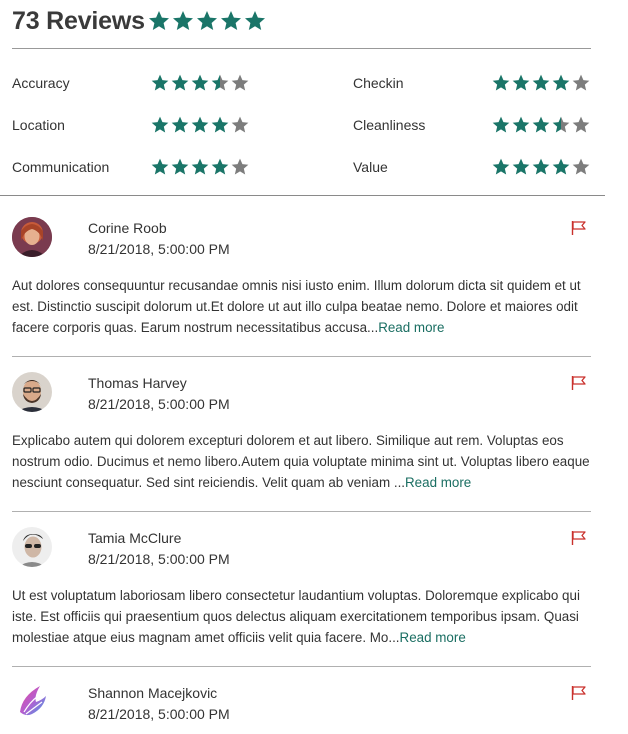  I want to click on rating-communication-stars, so click(200, 167).